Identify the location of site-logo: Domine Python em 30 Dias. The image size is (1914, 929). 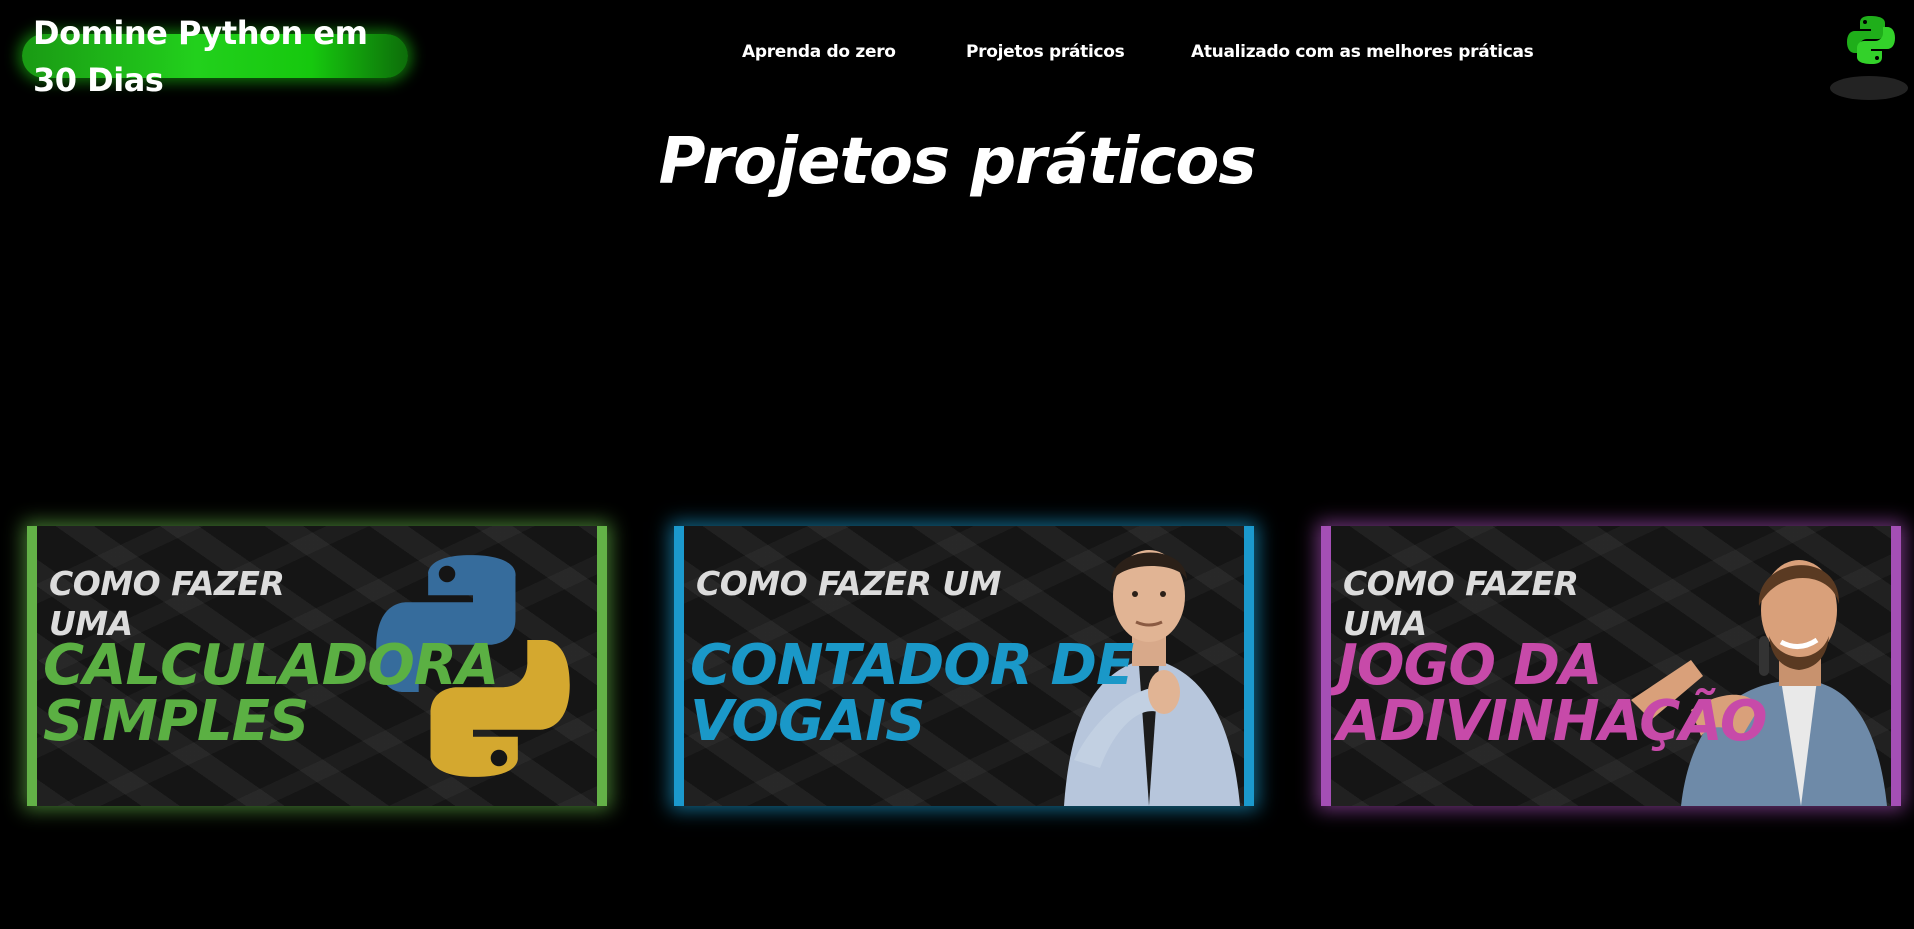
(217, 54).